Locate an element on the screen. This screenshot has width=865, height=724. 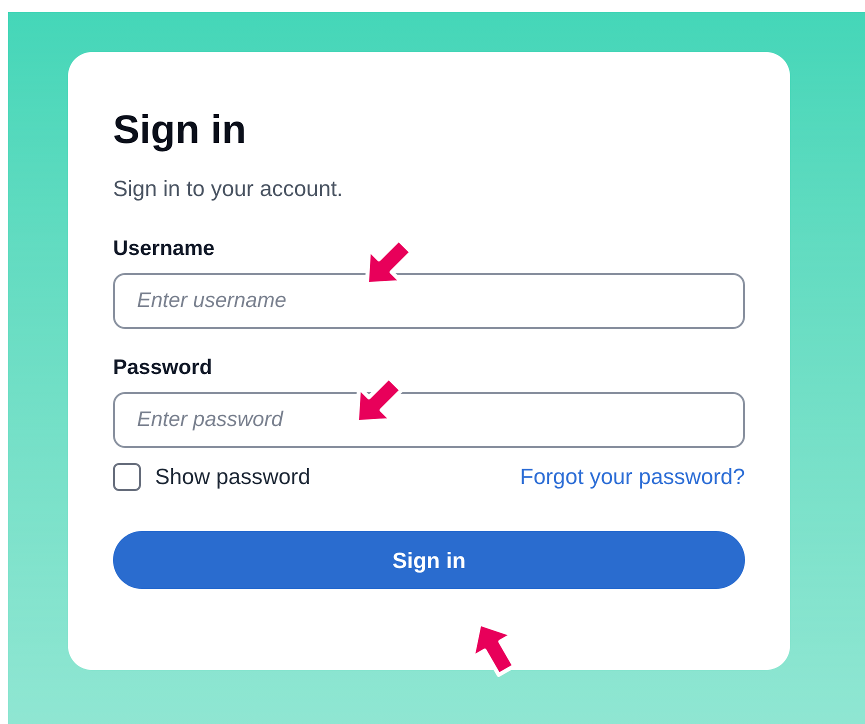
field-label: Username is located at coordinates (164, 248).